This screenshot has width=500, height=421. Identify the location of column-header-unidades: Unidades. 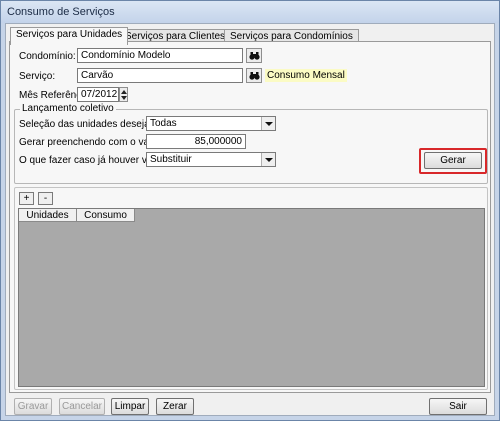
(48, 215).